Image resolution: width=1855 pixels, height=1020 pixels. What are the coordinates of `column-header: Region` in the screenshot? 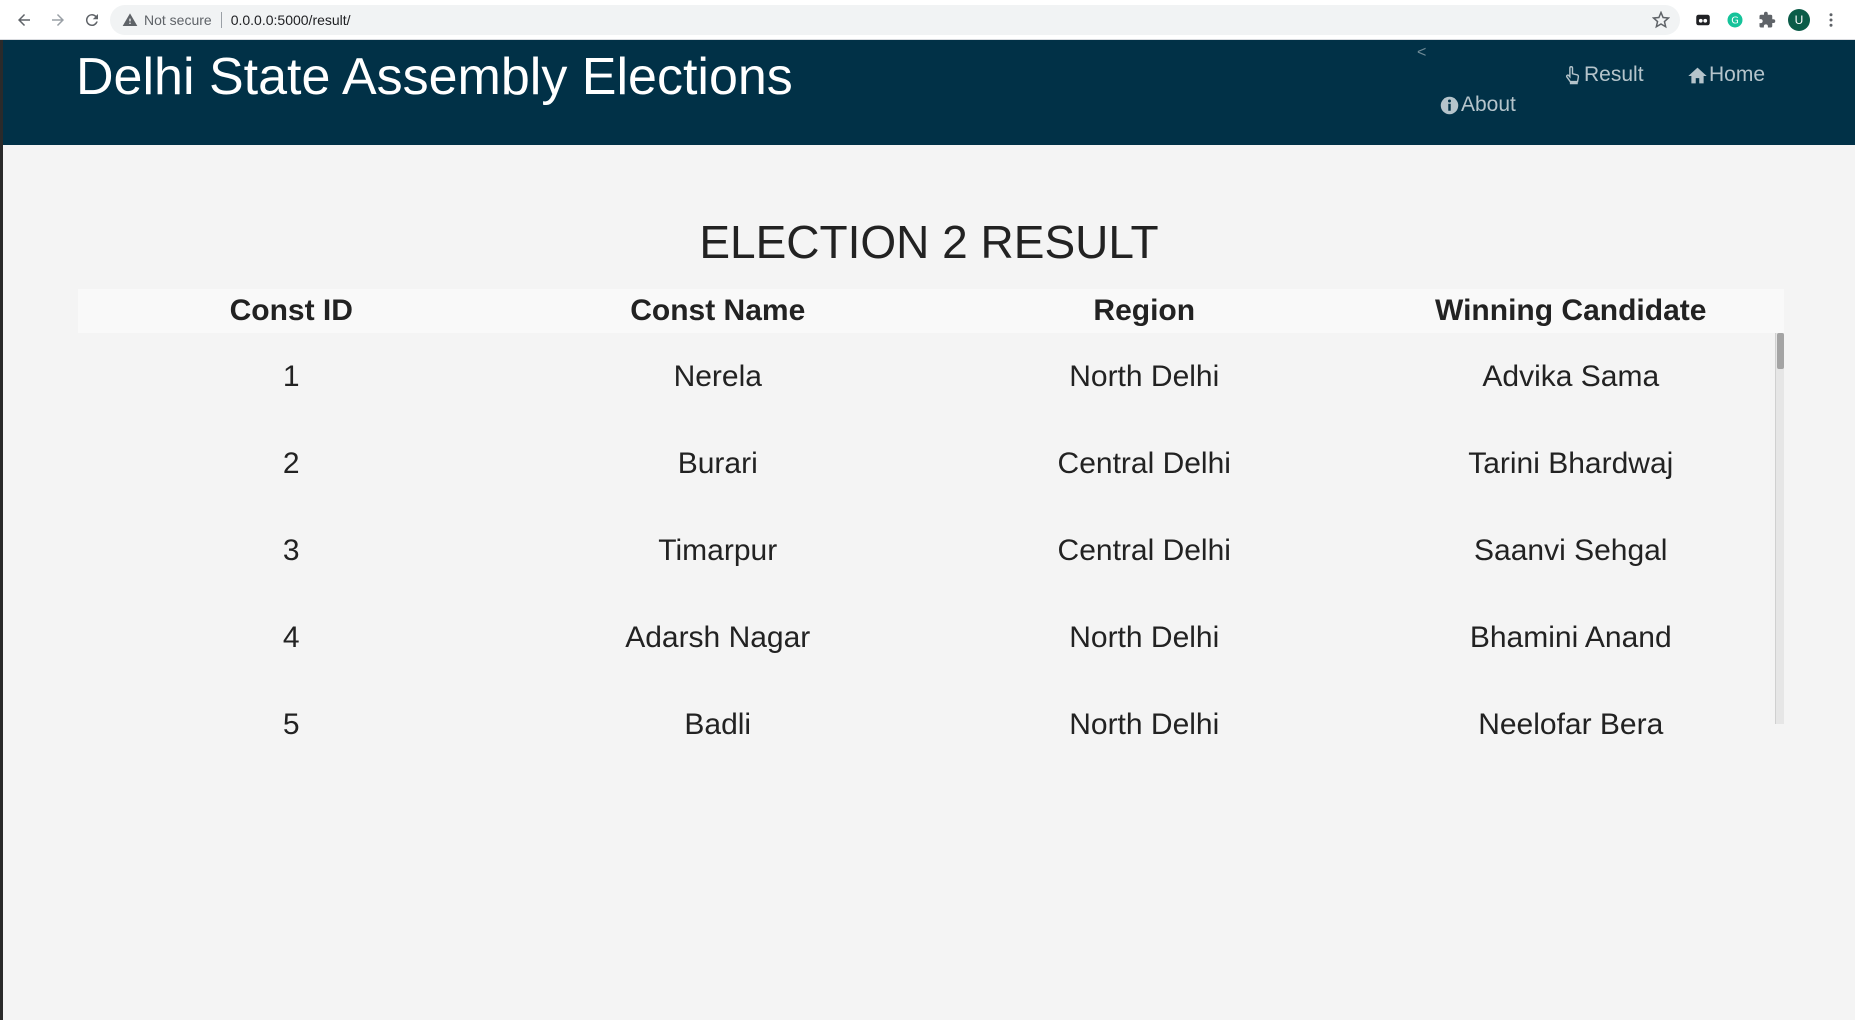 It's located at (1144, 310).